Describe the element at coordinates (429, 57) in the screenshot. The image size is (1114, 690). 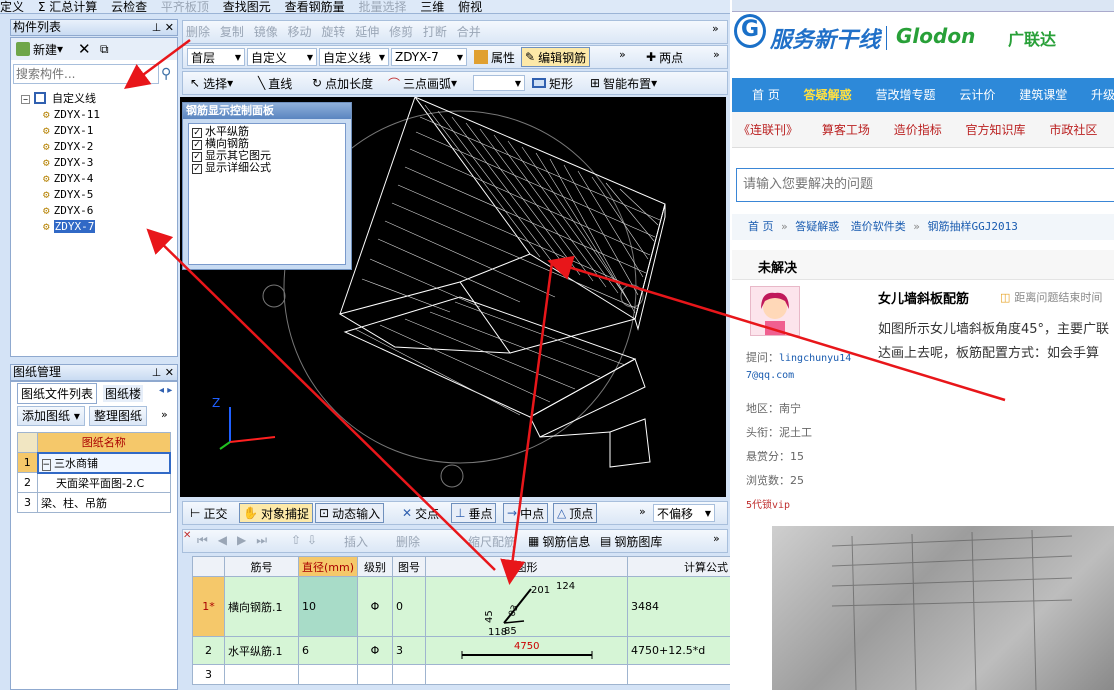
I see `component-name-select: ZDYX-7 ▼` at that location.